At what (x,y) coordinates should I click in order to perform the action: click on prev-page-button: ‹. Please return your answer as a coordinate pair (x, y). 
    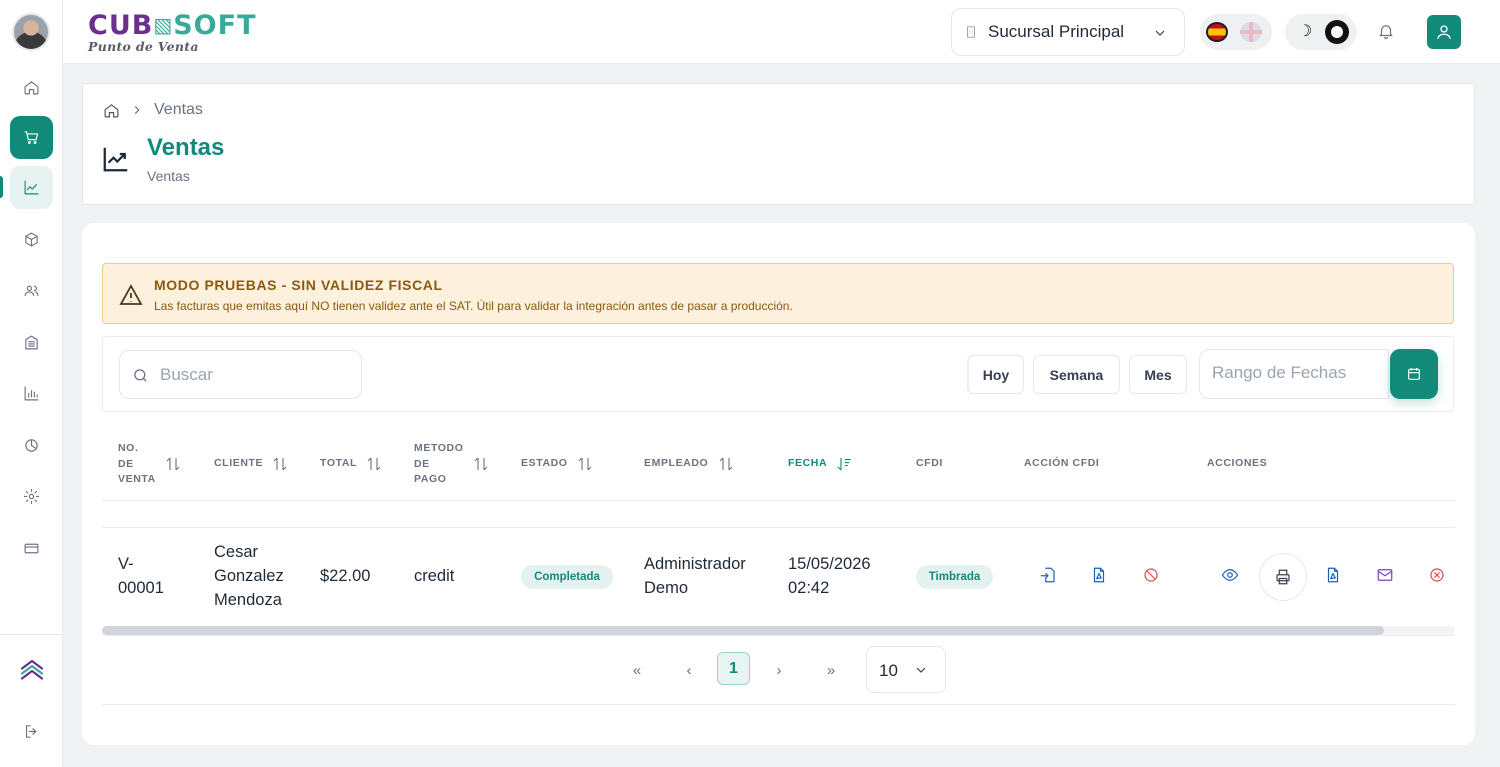
    Looking at the image, I should click on (689, 670).